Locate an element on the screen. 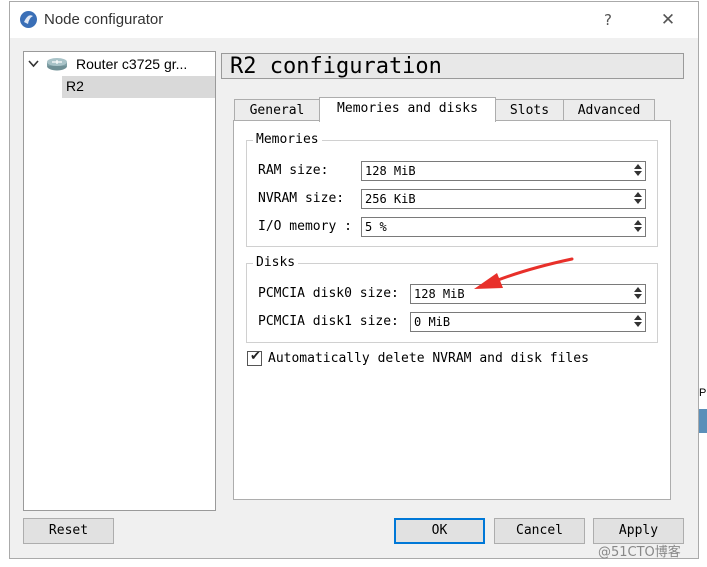 The image size is (707, 567). pcmcia-disk1-spinbox: 0 MiB is located at coordinates (528, 322).